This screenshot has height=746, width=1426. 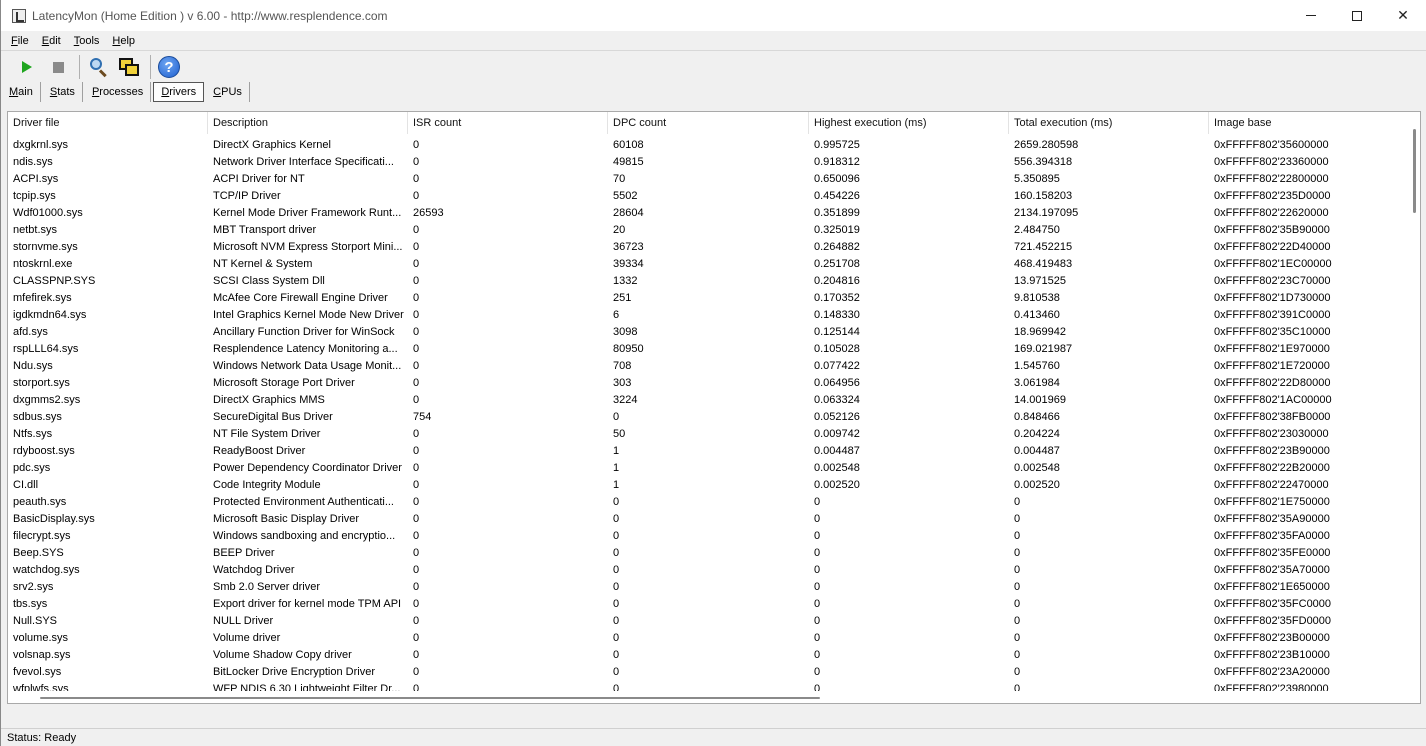 I want to click on cell-image-base: 0xFFFFF802'23360000, so click(x=1271, y=161).